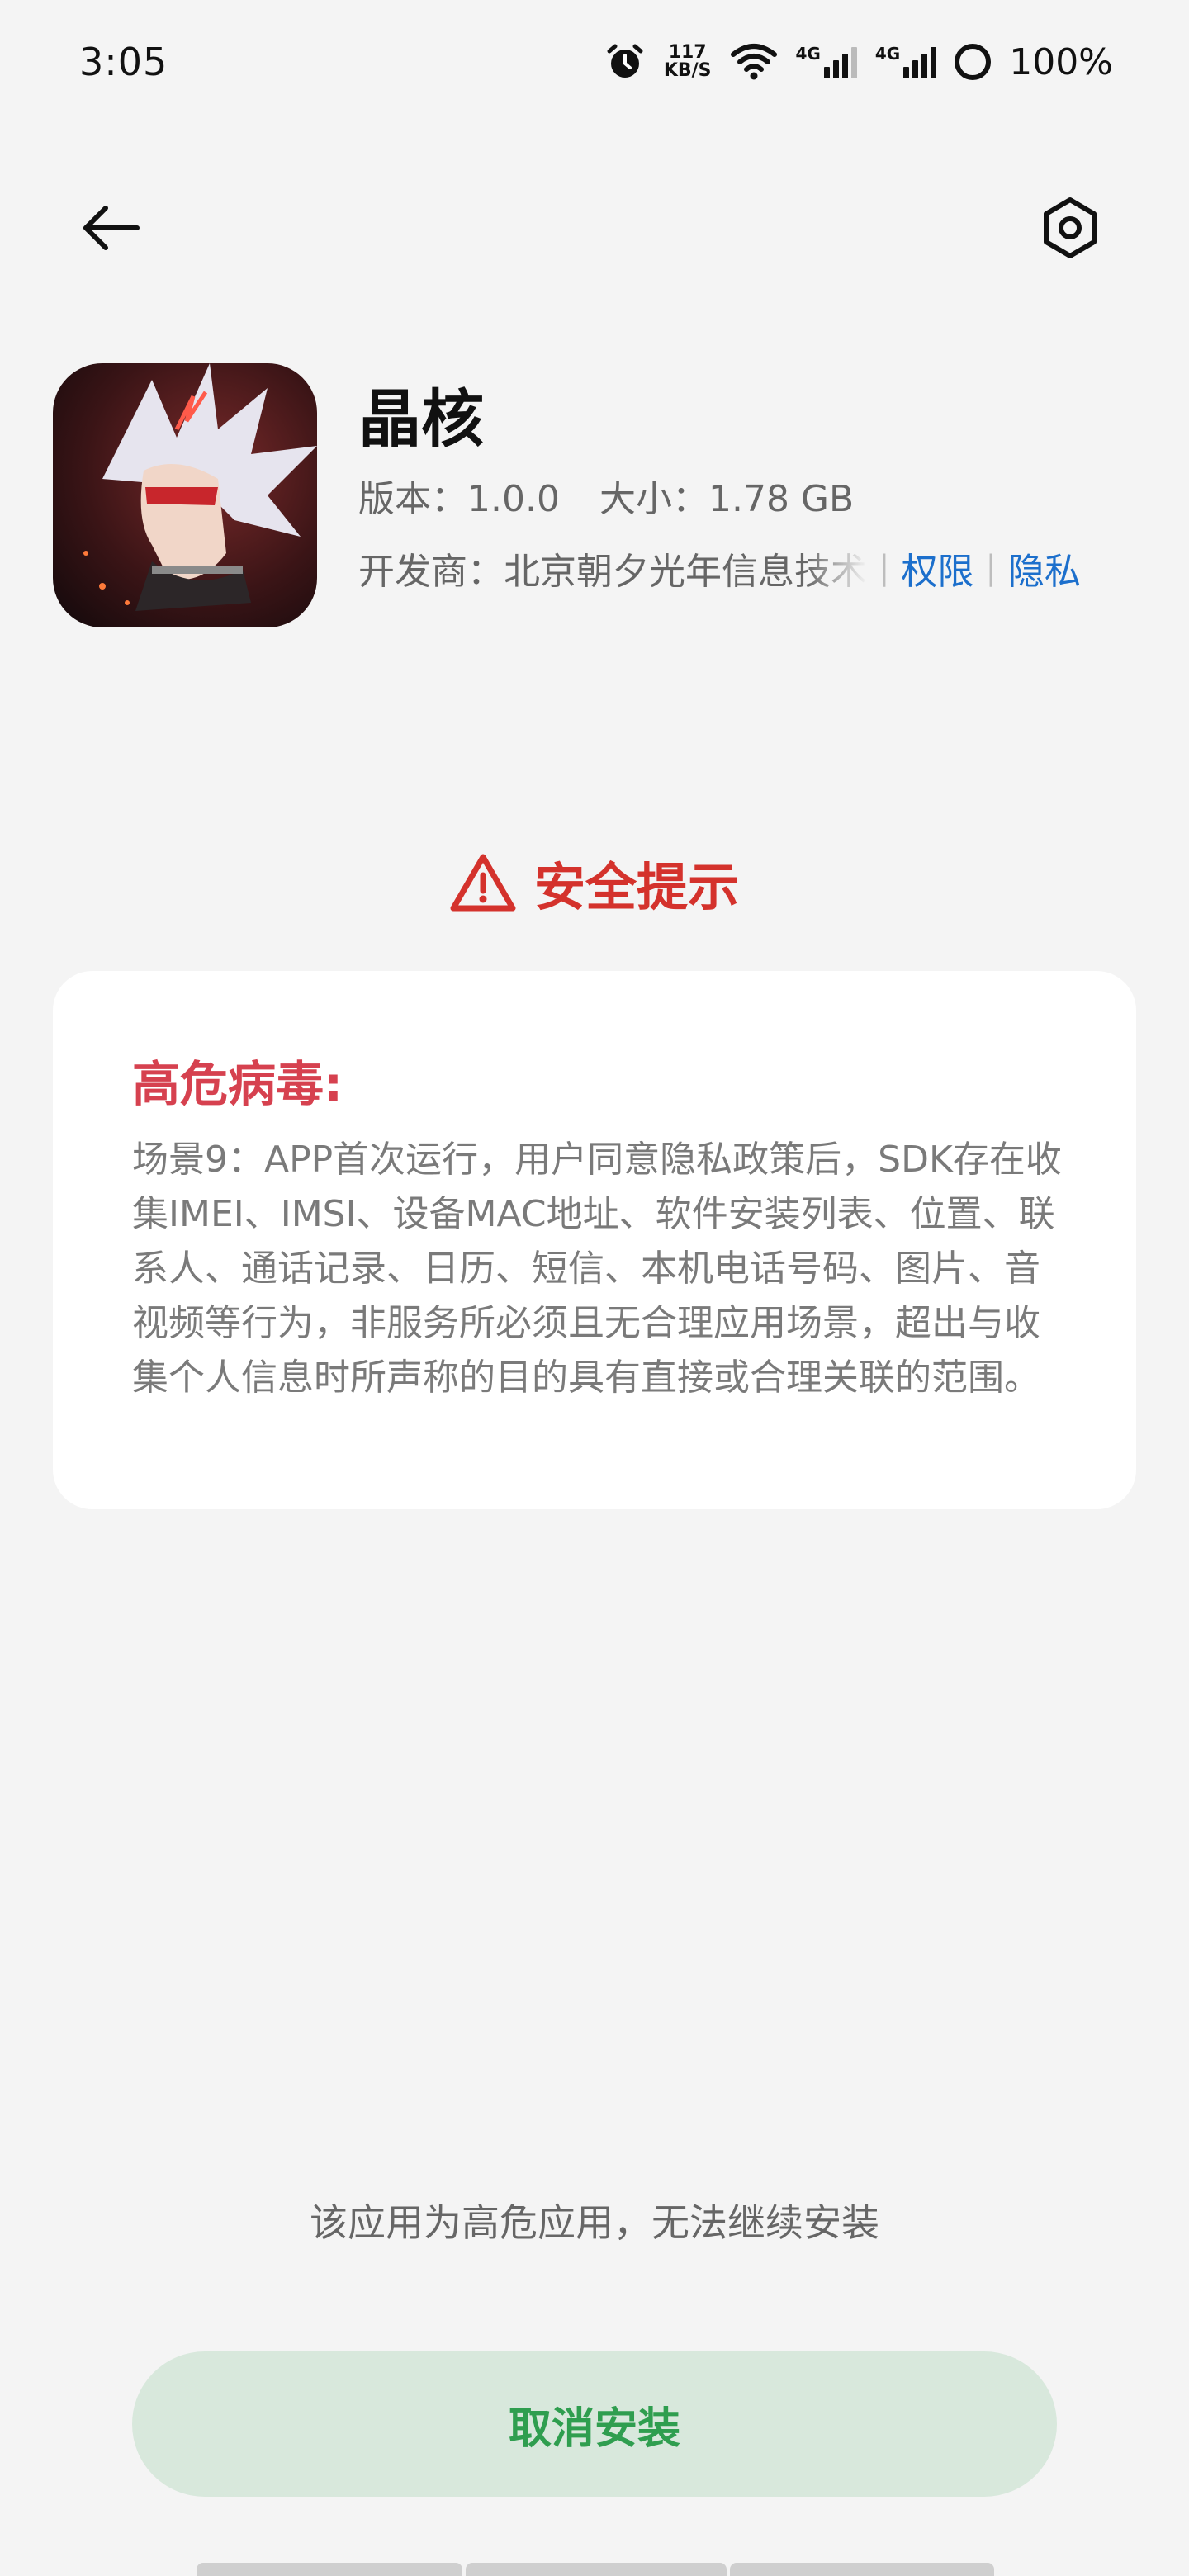 This screenshot has height=2576, width=1189. I want to click on permissions-link: 权限, so click(937, 568).